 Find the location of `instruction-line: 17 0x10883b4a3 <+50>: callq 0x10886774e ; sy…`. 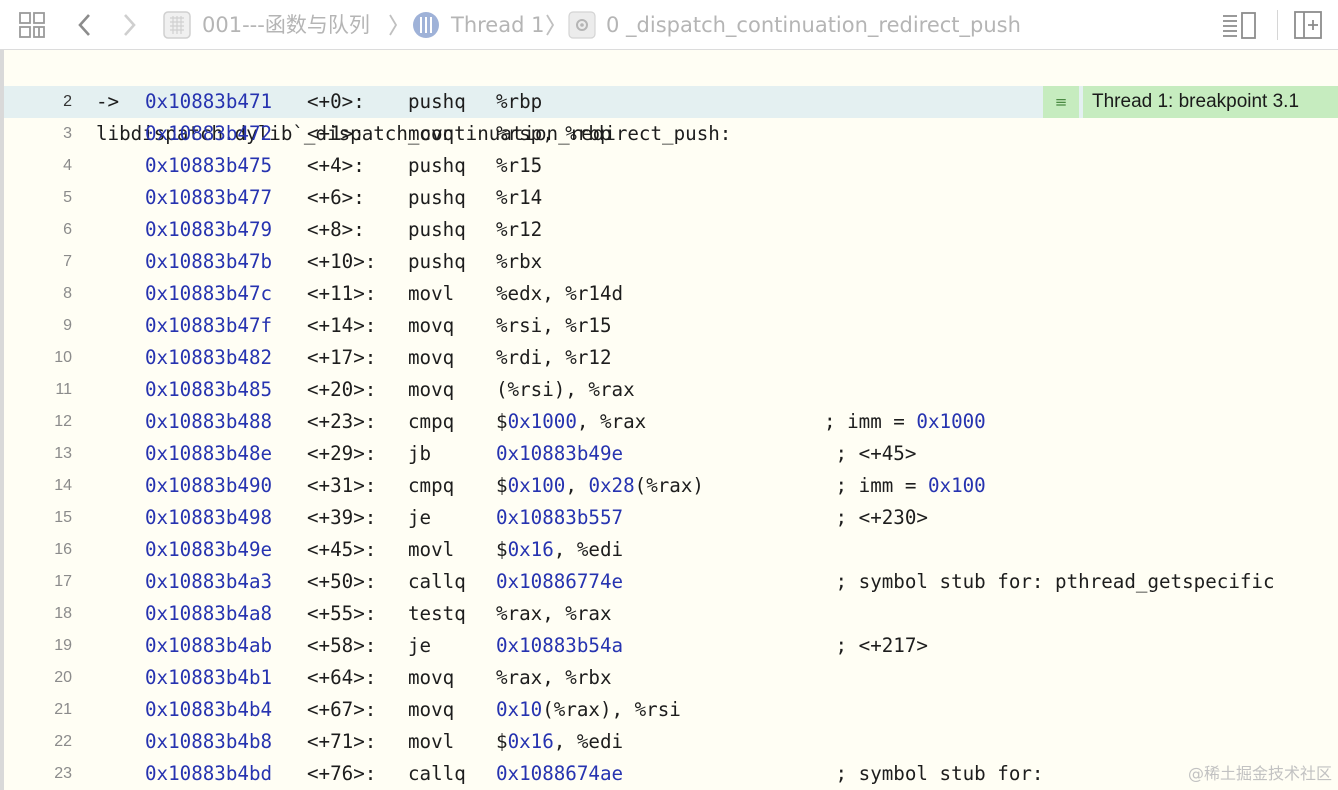

instruction-line: 17 0x10883b4a3 <+50>: callq 0x10886774e ; sy… is located at coordinates (671, 582).